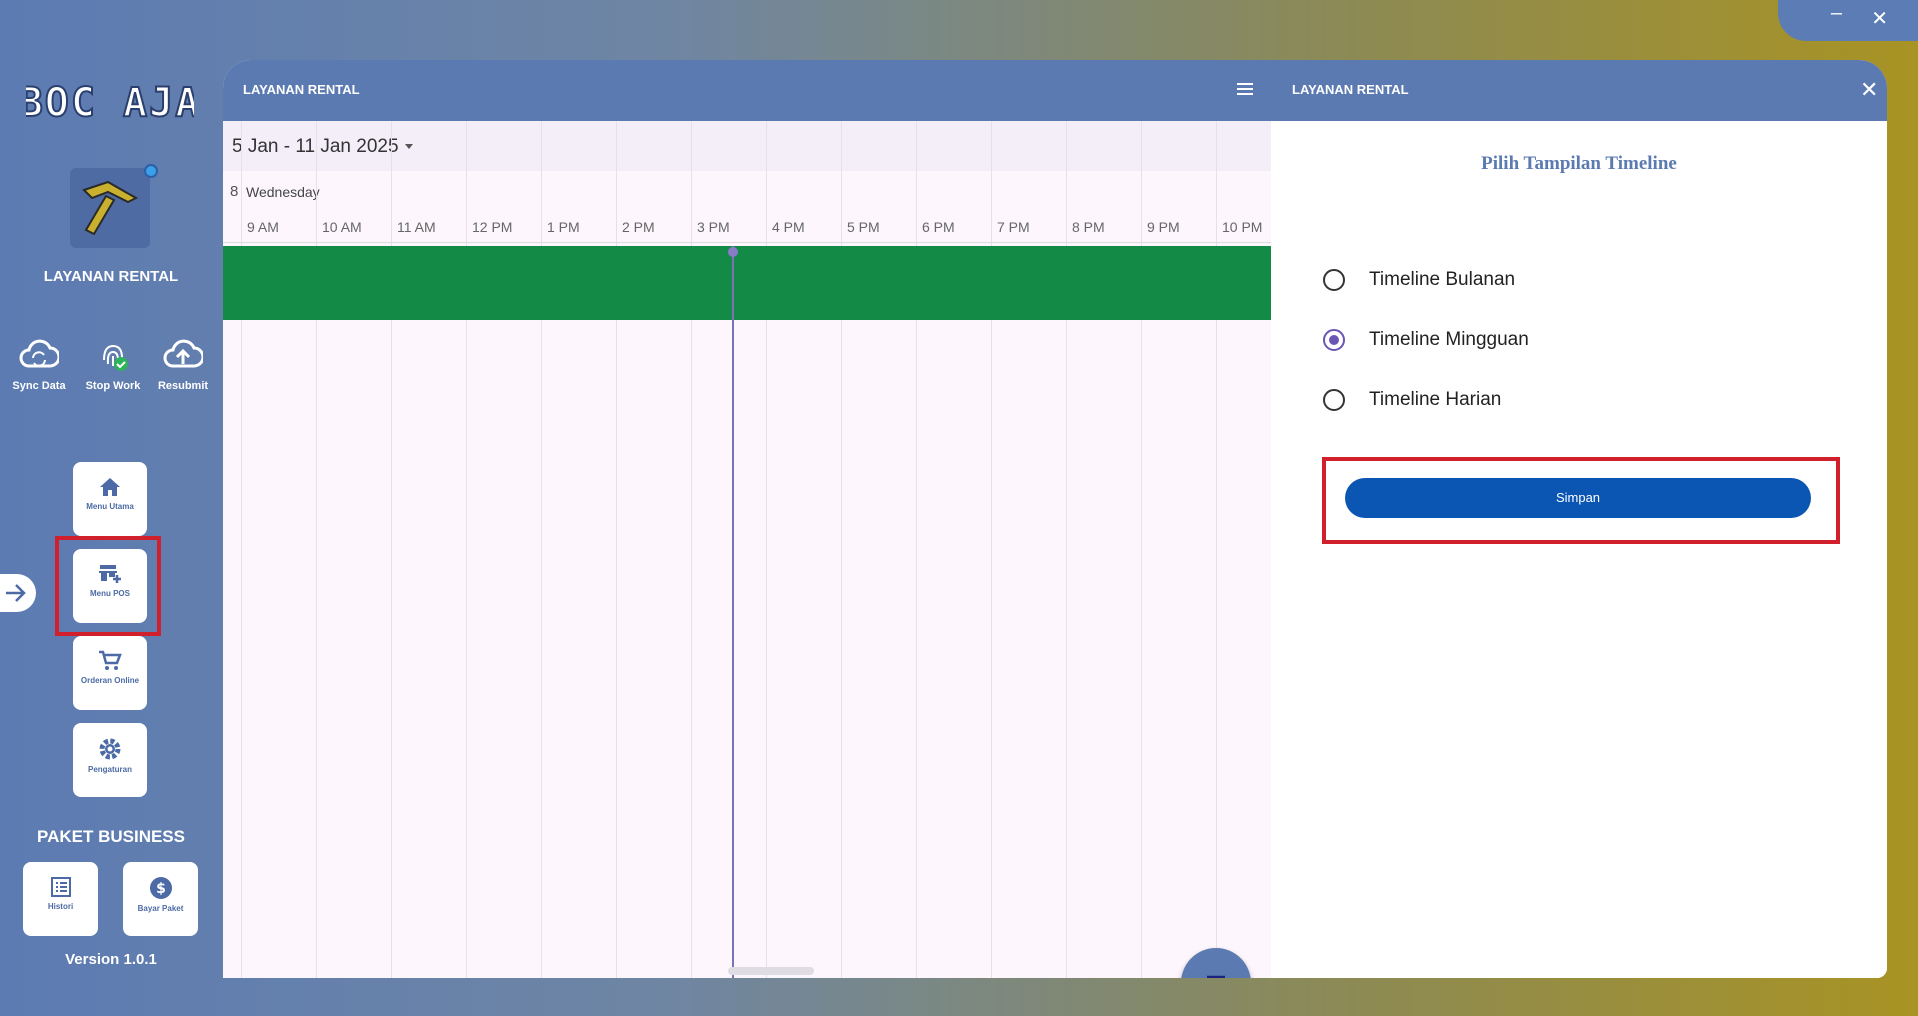 This screenshot has width=1918, height=1016. I want to click on date-range-bar: 5 Jan - 11 Jan 2025, so click(747, 146).